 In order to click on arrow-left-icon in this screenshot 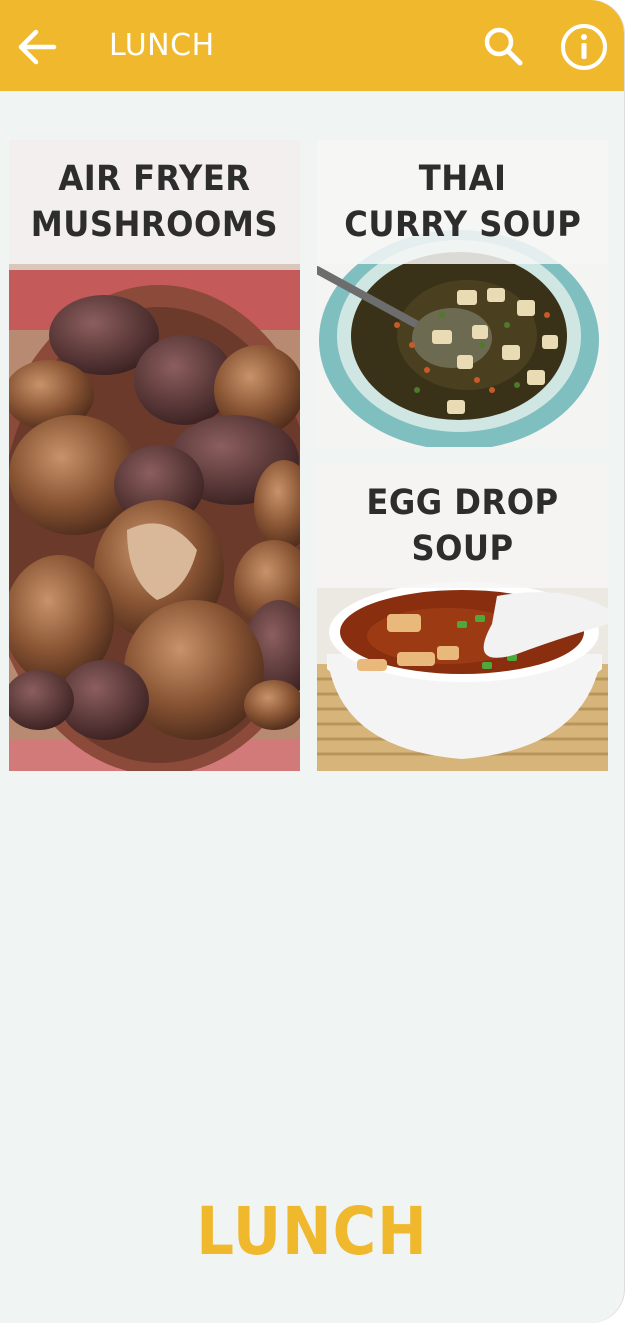, I will do `click(37, 47)`.